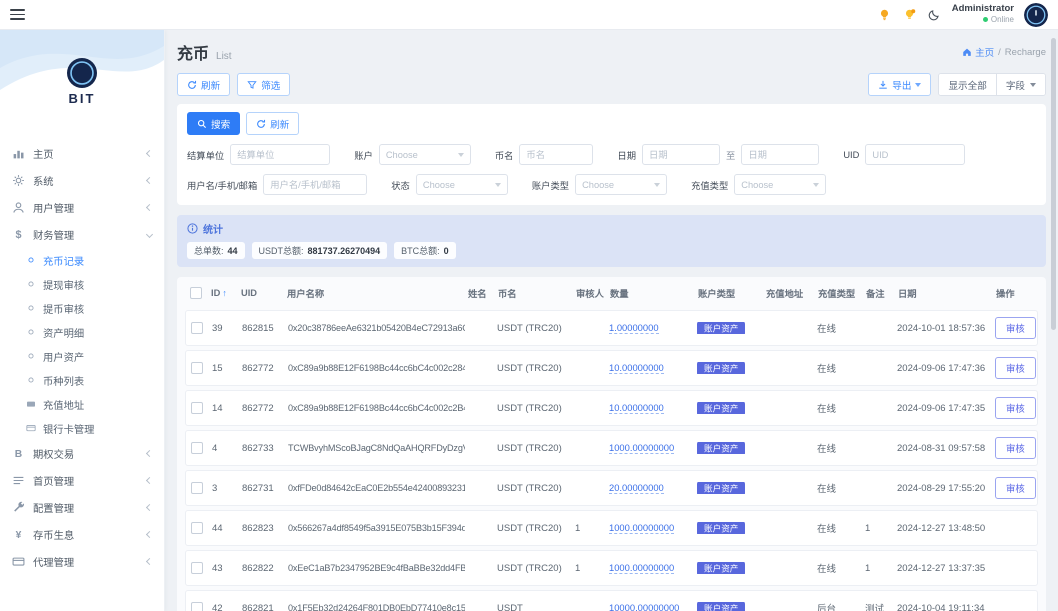  I want to click on date-to-input, so click(780, 154).